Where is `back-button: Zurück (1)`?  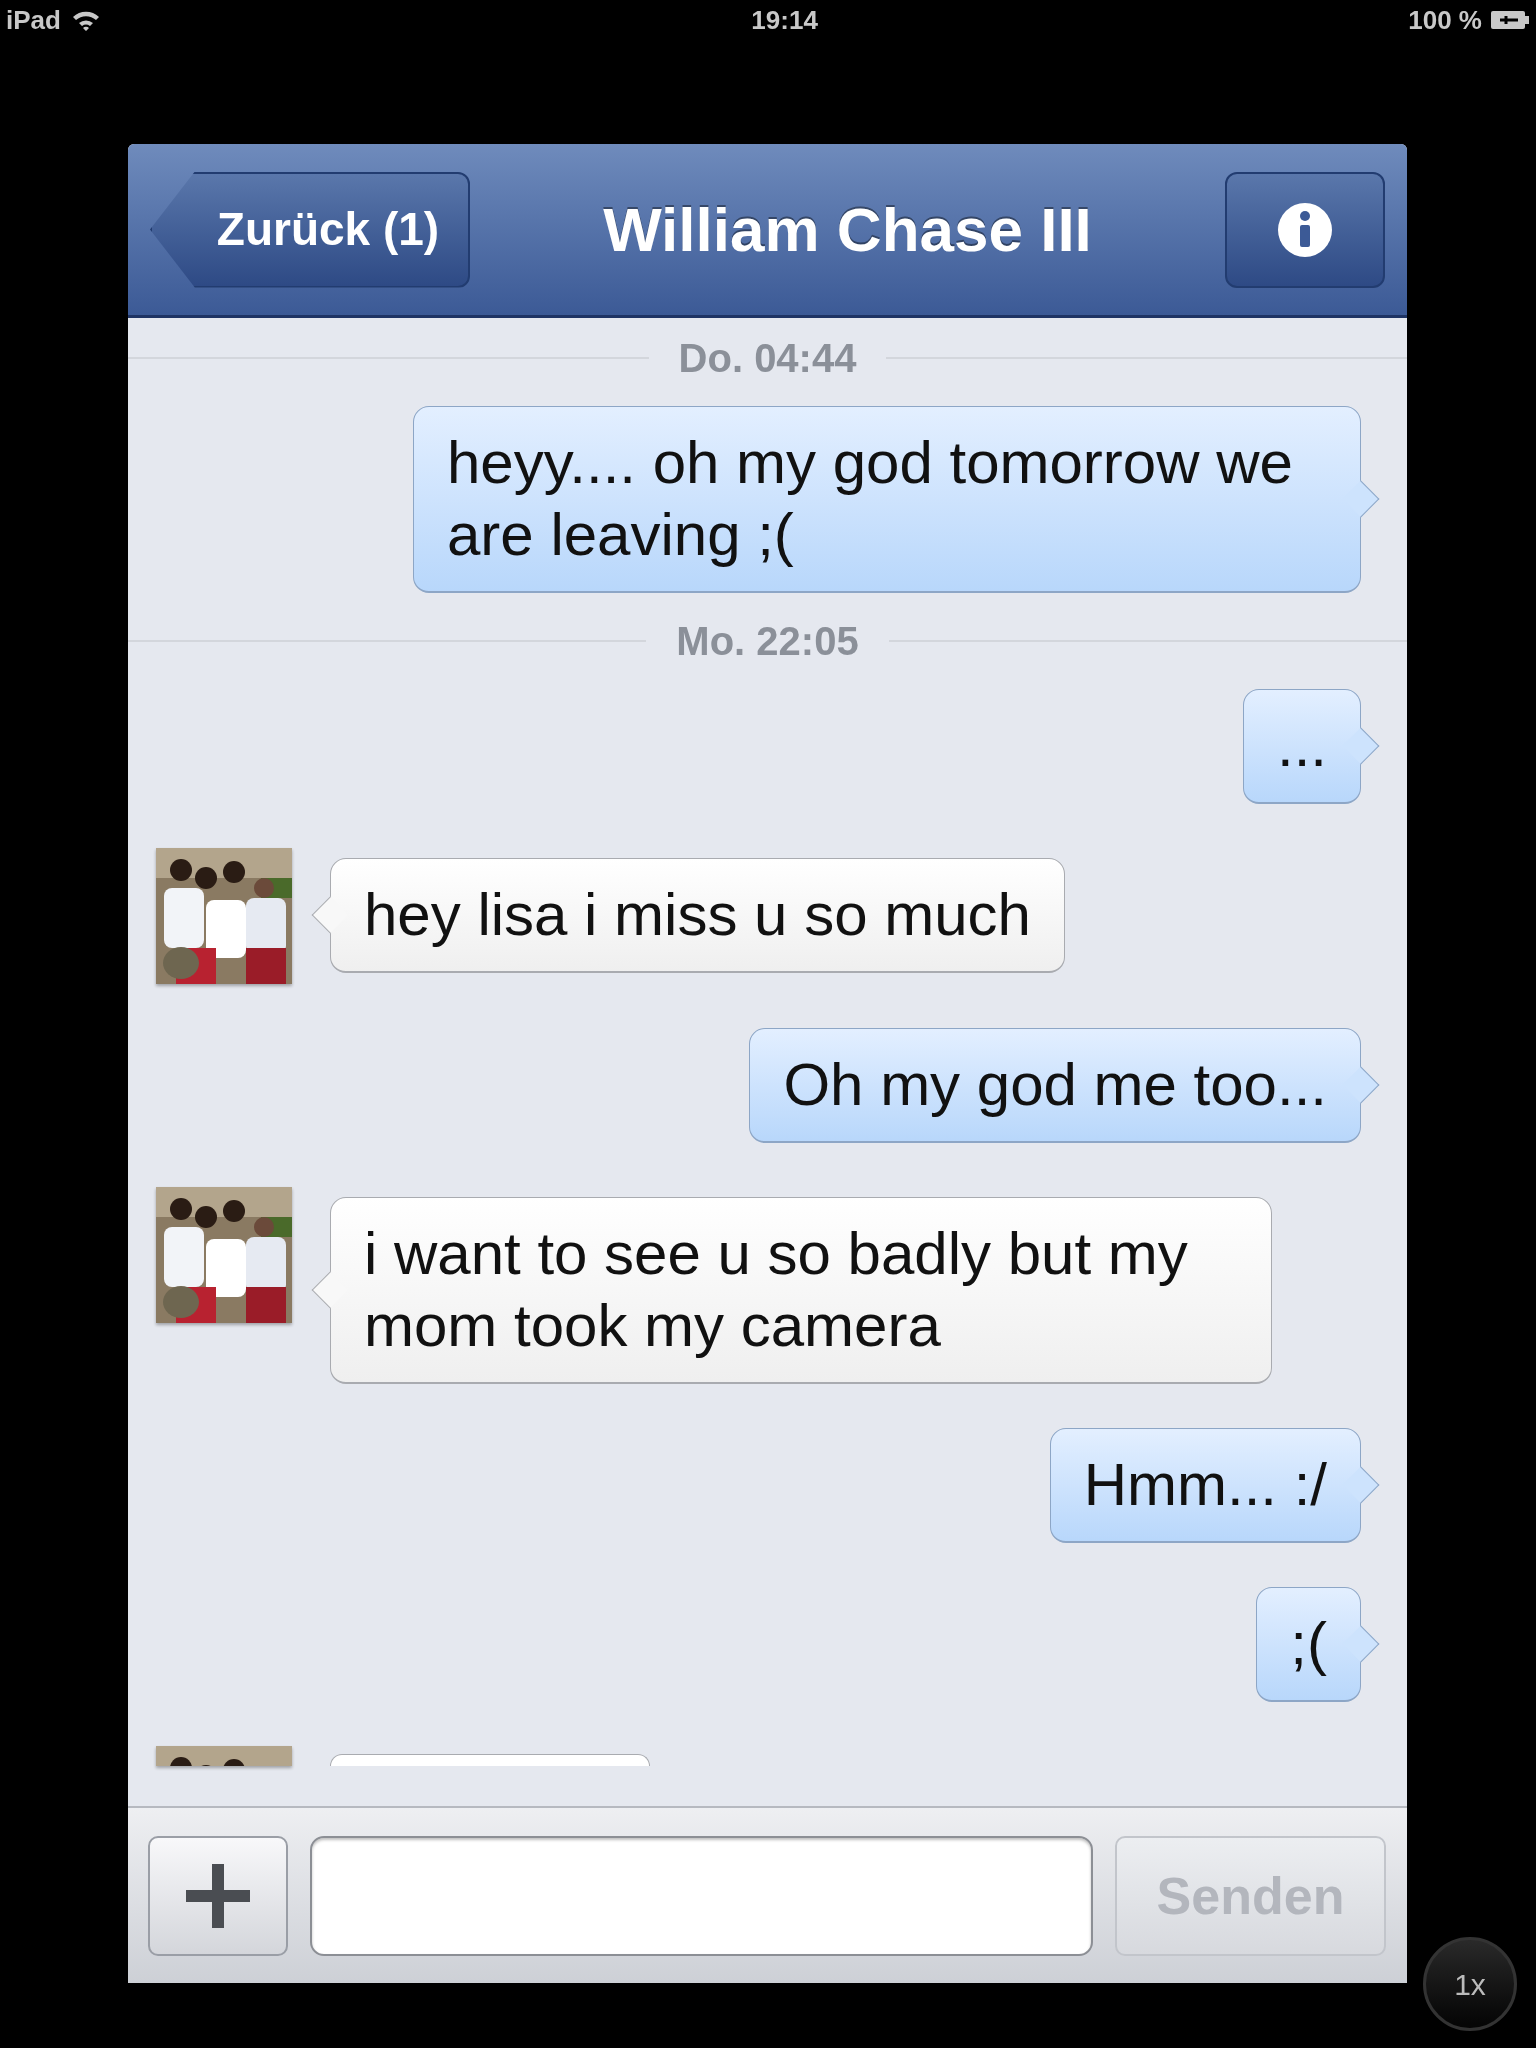
back-button: Zurück (1) is located at coordinates (310, 229).